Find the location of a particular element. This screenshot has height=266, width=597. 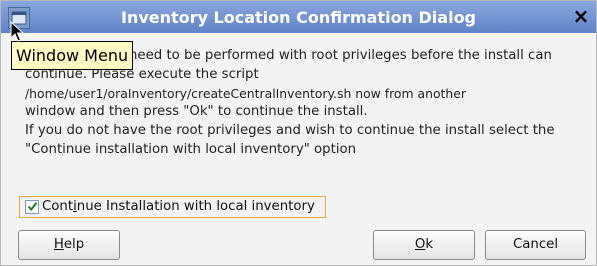

checkmark-icon is located at coordinates (32, 207).